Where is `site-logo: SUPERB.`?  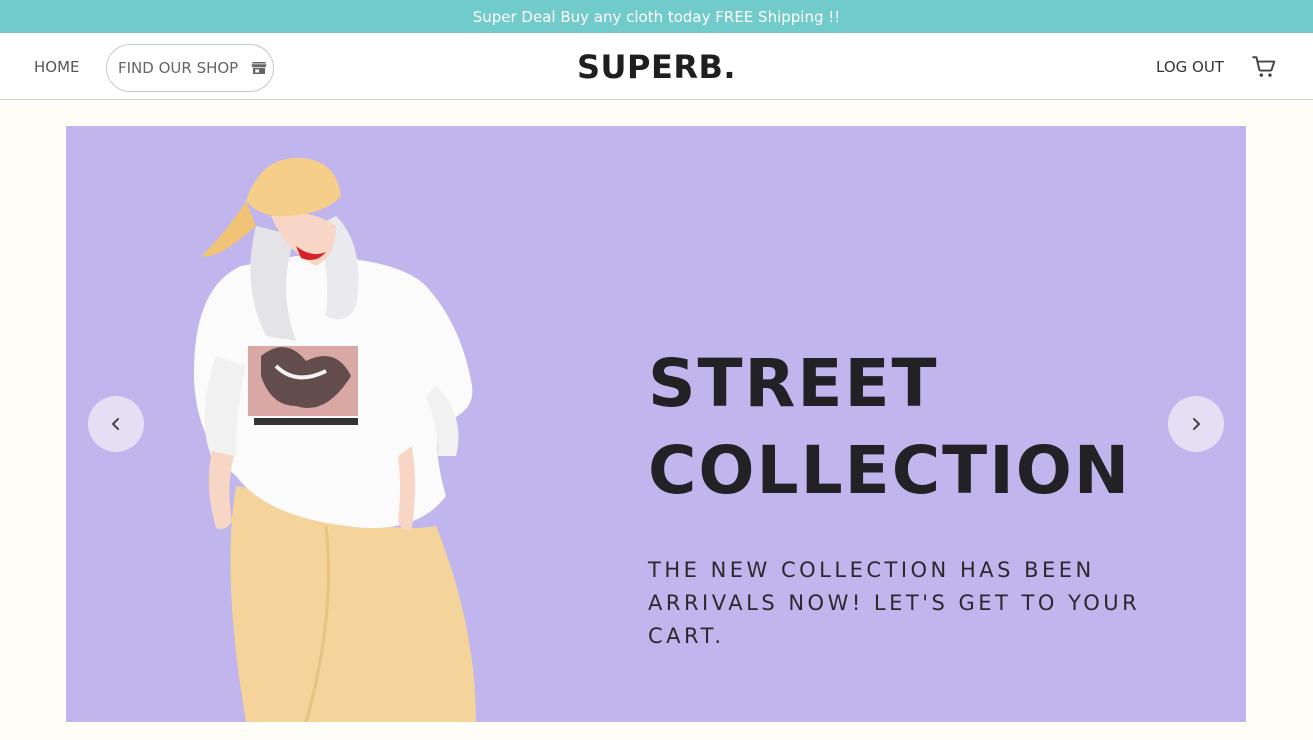
site-logo: SUPERB. is located at coordinates (656, 67).